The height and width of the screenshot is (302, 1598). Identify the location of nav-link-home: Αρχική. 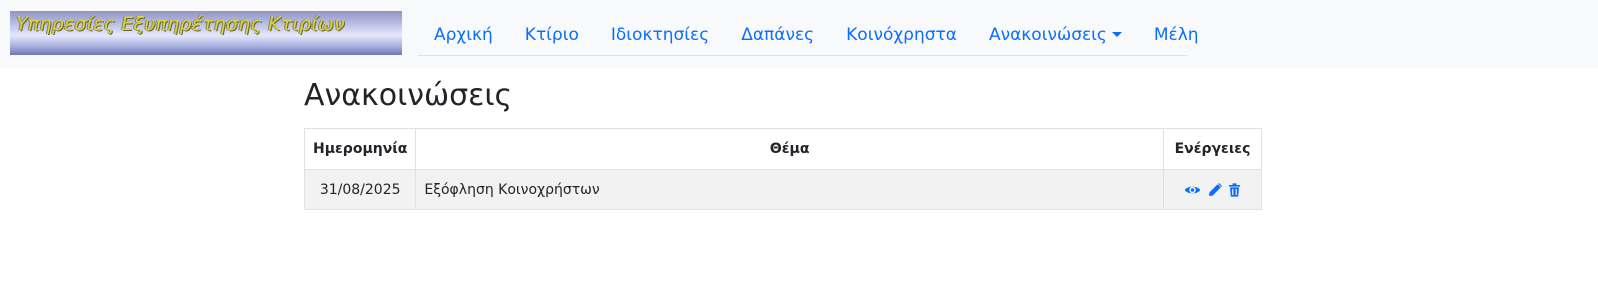
(463, 35).